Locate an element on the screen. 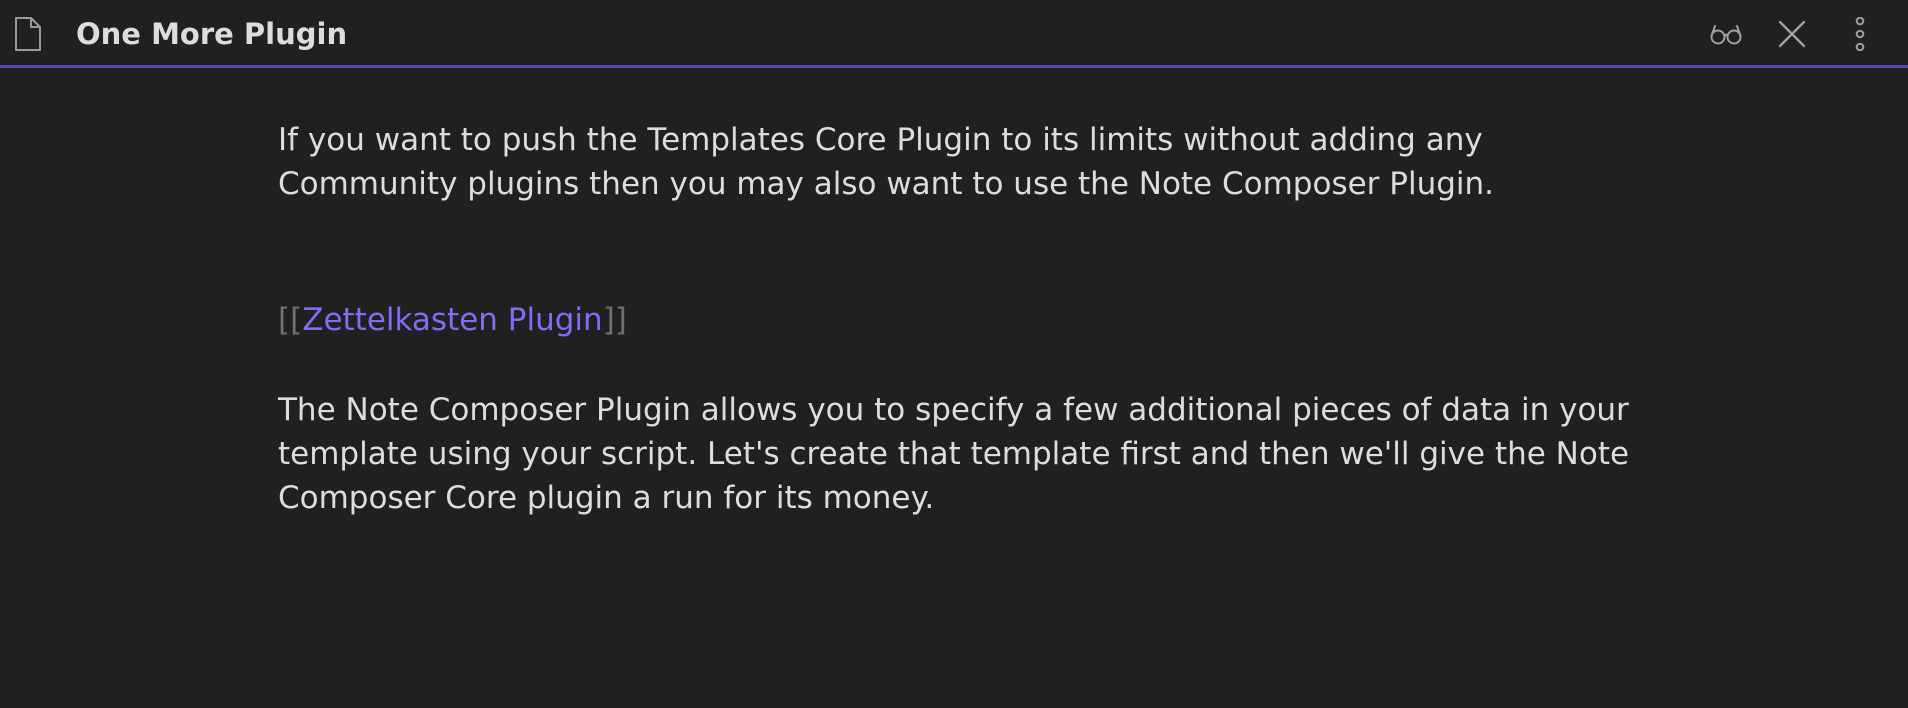 The height and width of the screenshot is (708, 1908). view-header: One More Plugin is located at coordinates (954, 34).